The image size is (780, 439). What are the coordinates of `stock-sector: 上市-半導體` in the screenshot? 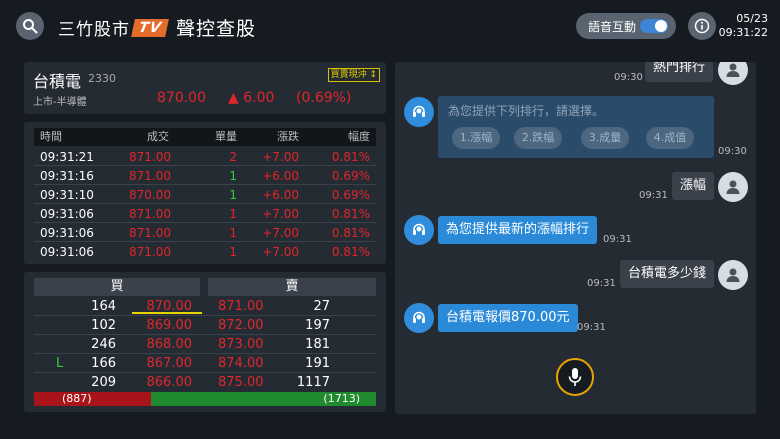 It's located at (60, 102).